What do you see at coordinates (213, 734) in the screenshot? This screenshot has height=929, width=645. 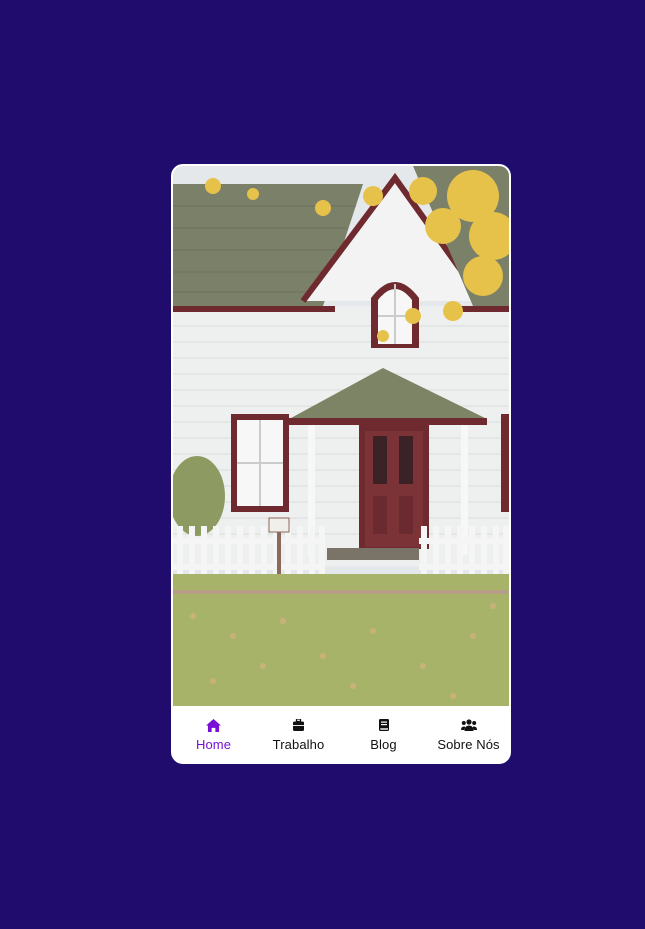 I see `nav-item-home: Home` at bounding box center [213, 734].